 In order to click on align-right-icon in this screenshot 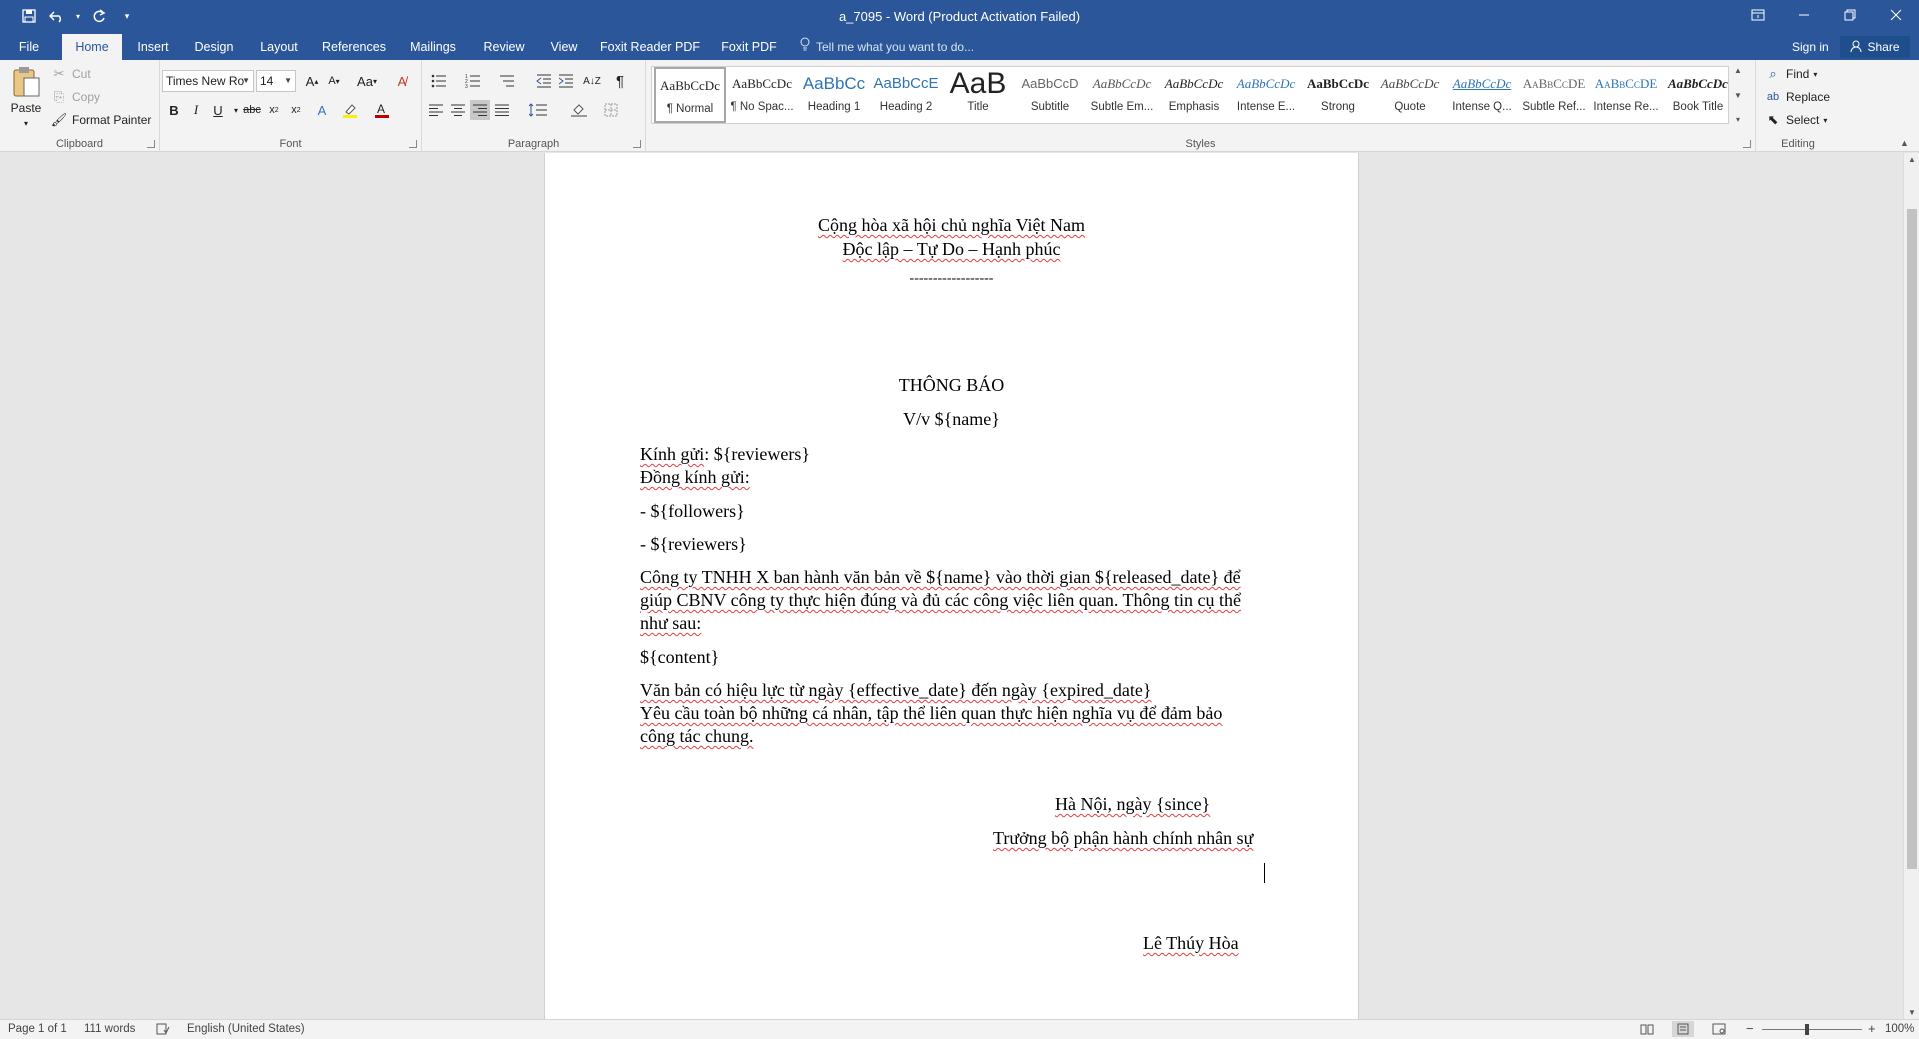, I will do `click(480, 110)`.